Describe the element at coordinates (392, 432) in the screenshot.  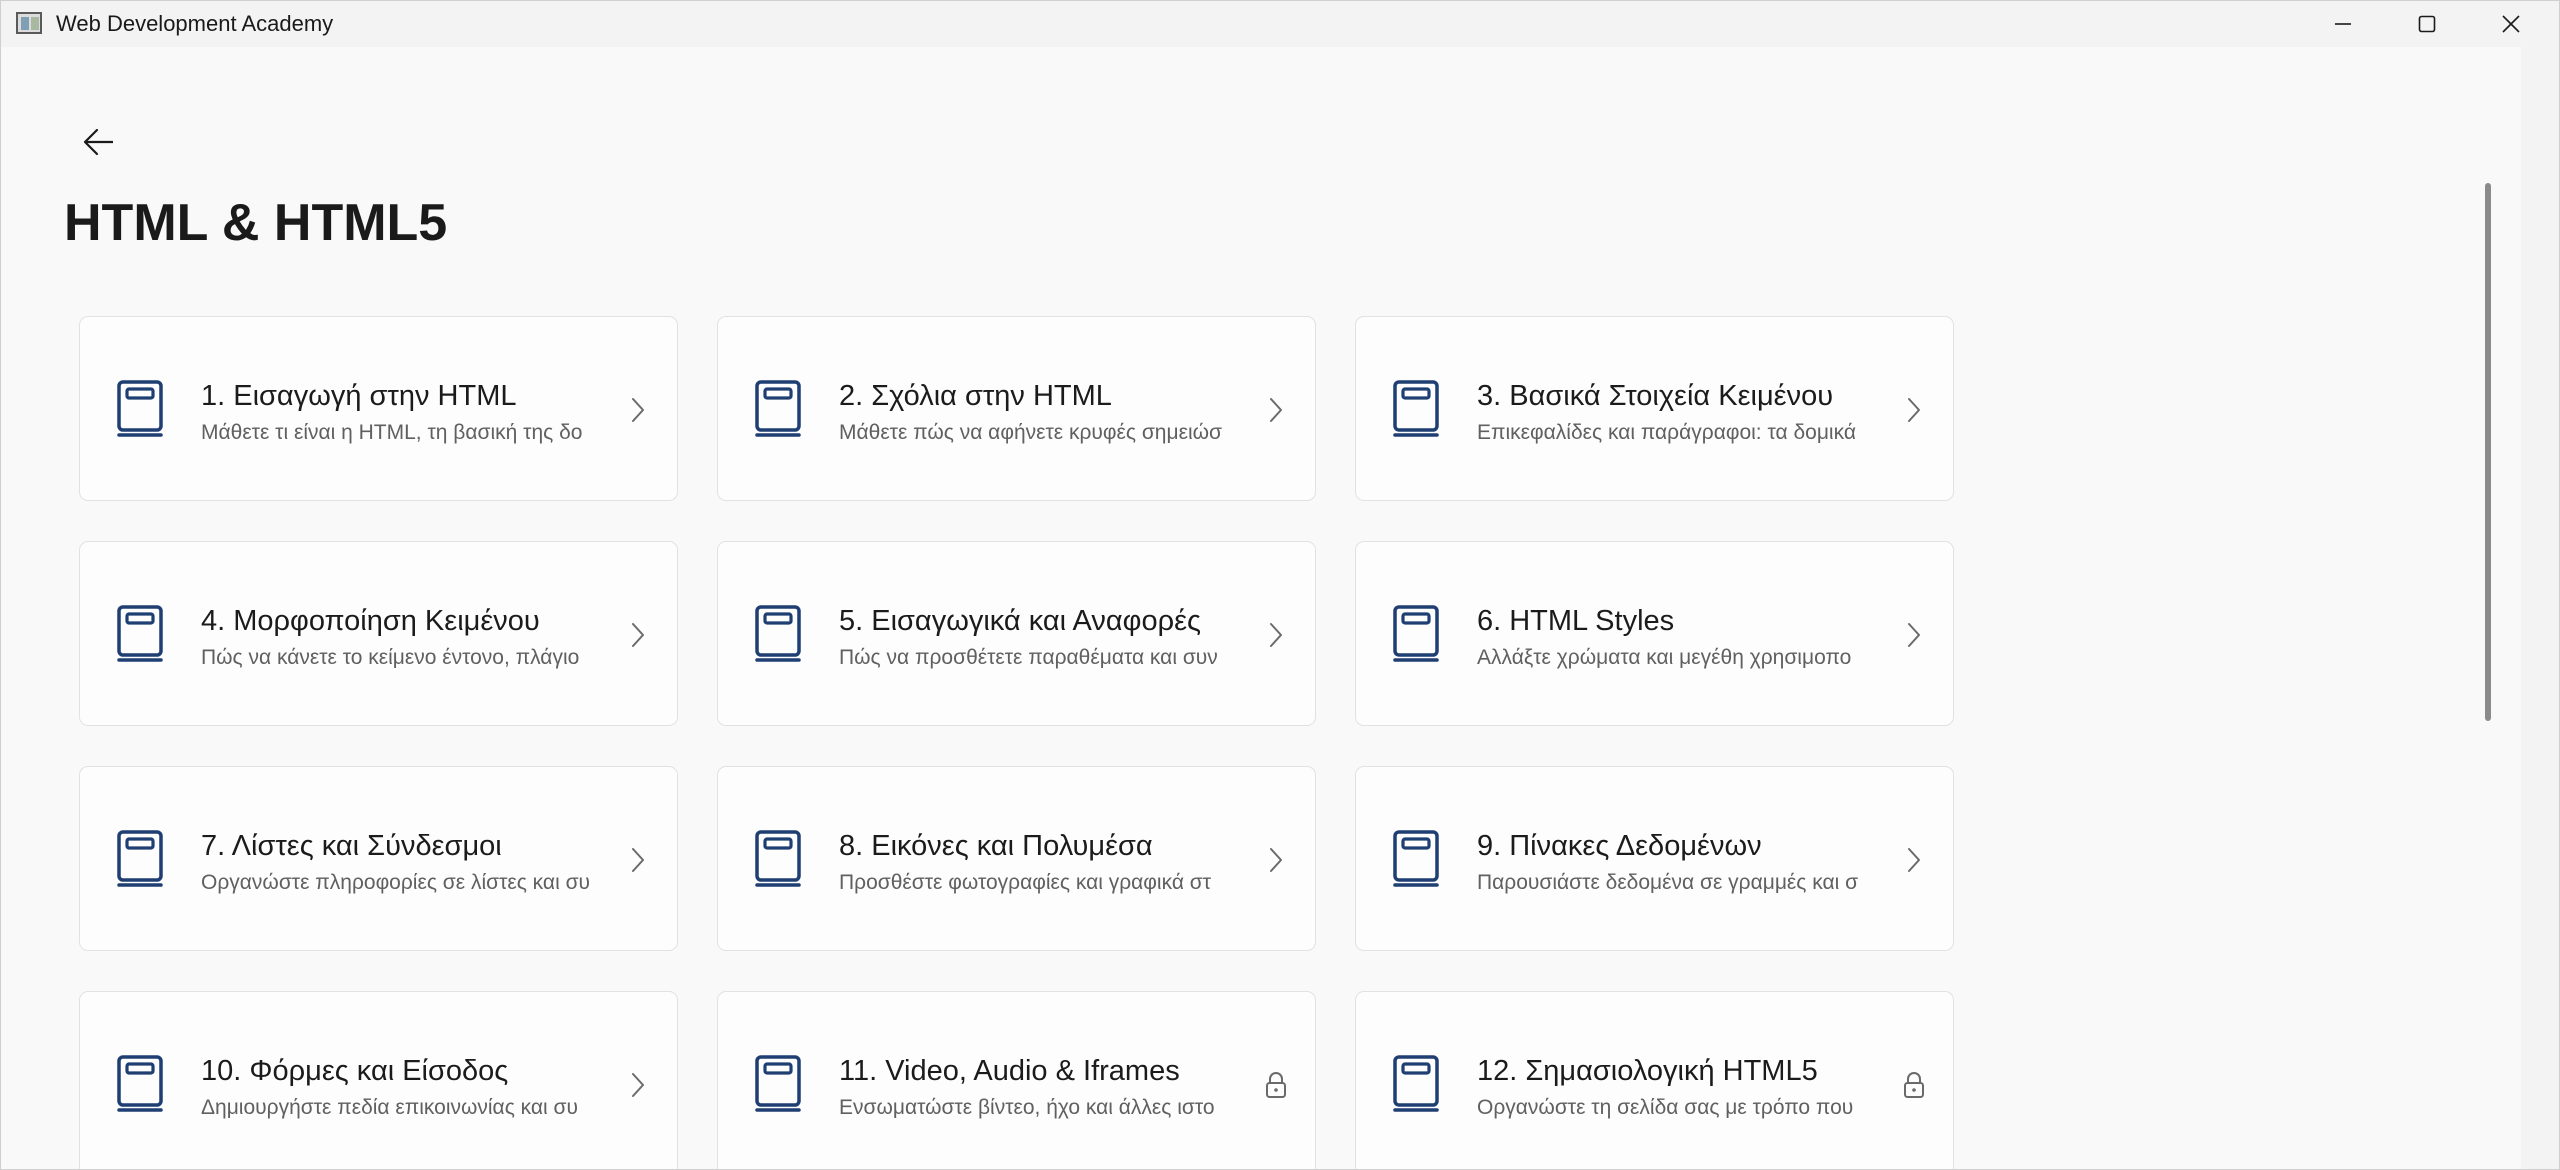
I see `lesson-description: Μάθετε τι είναι η HTML, τη βασική της δο` at that location.